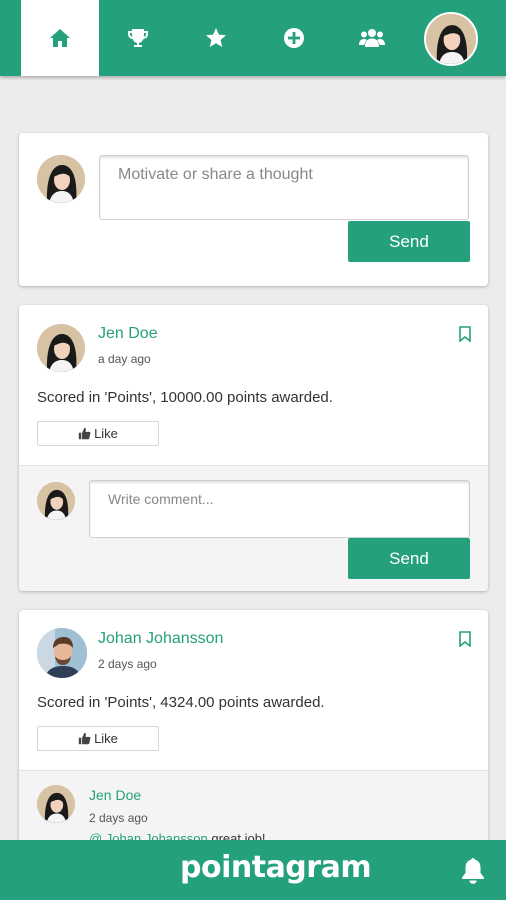  What do you see at coordinates (118, 818) in the screenshot?
I see `comment-time: 2 days ago` at bounding box center [118, 818].